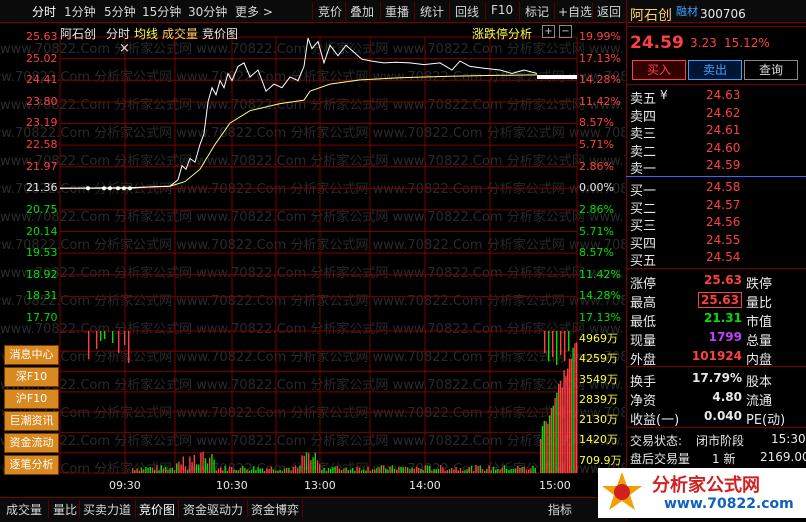 The width and height of the screenshot is (806, 522). Describe the element at coordinates (643, 135) in the screenshot. I see `ask-level-label: 卖三` at that location.